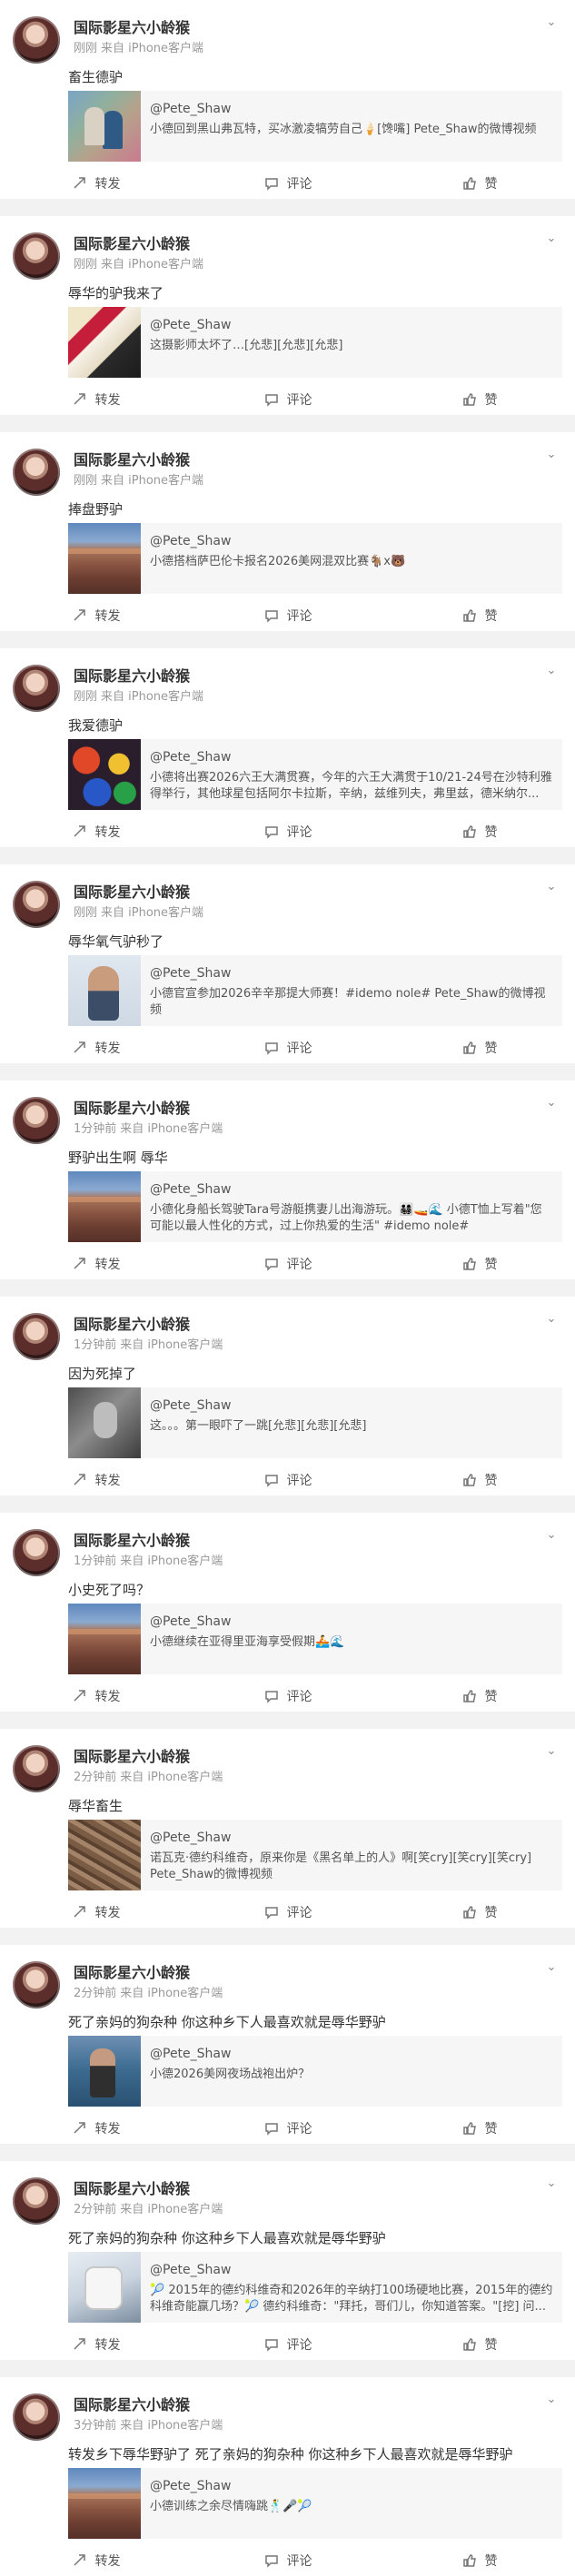 This screenshot has width=575, height=2576. I want to click on shared-card: @Pete_Shaw 小德2026美网夜场战袍出炉？, so click(315, 2071).